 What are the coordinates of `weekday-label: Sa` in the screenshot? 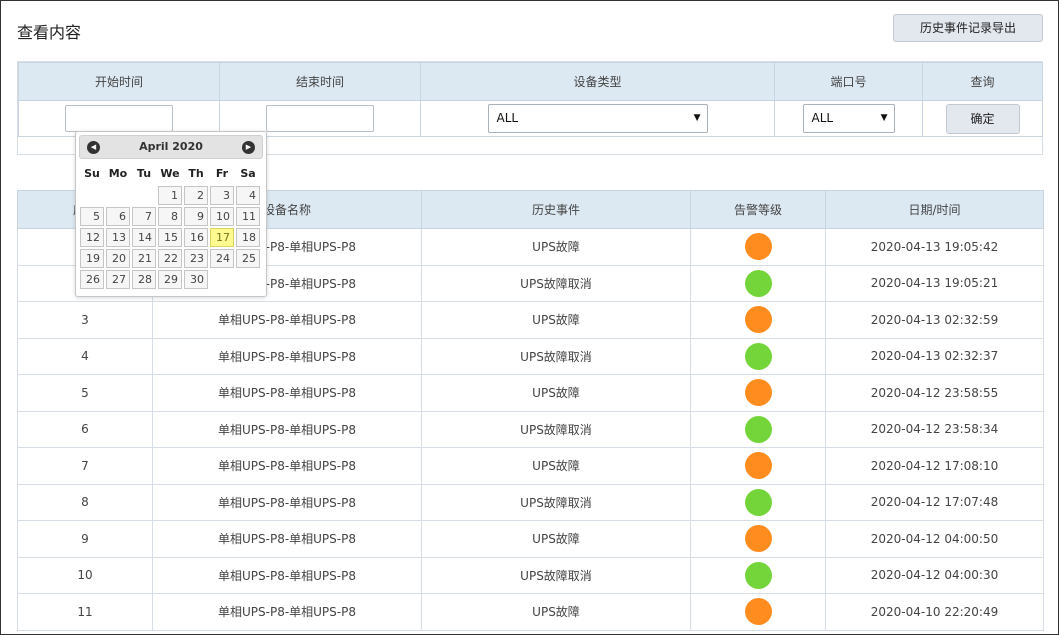 It's located at (248, 173).